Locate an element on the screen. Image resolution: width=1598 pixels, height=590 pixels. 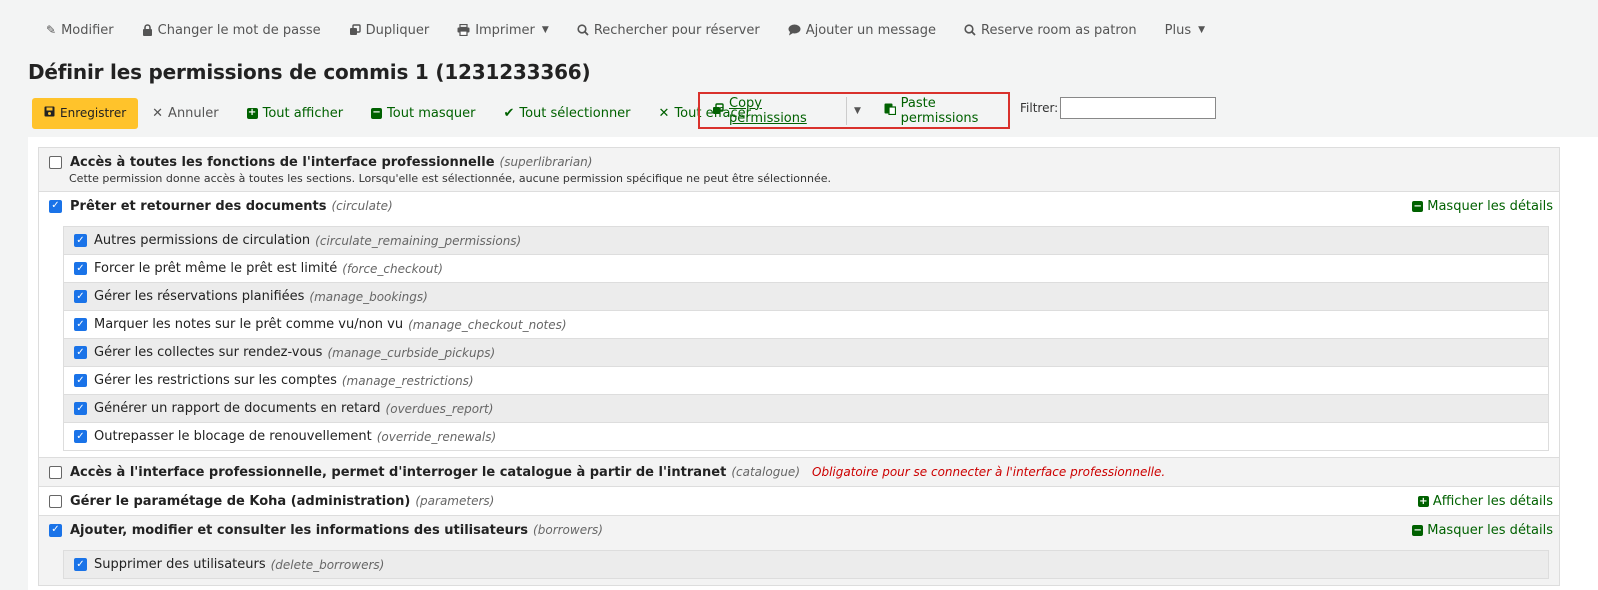
more-label: Plus is located at coordinates (1178, 30).